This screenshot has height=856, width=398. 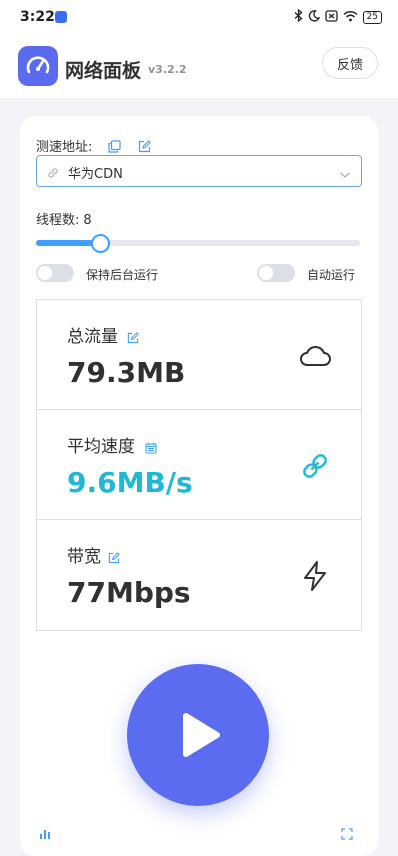 What do you see at coordinates (198, 243) in the screenshot?
I see `thread-count-slider` at bounding box center [198, 243].